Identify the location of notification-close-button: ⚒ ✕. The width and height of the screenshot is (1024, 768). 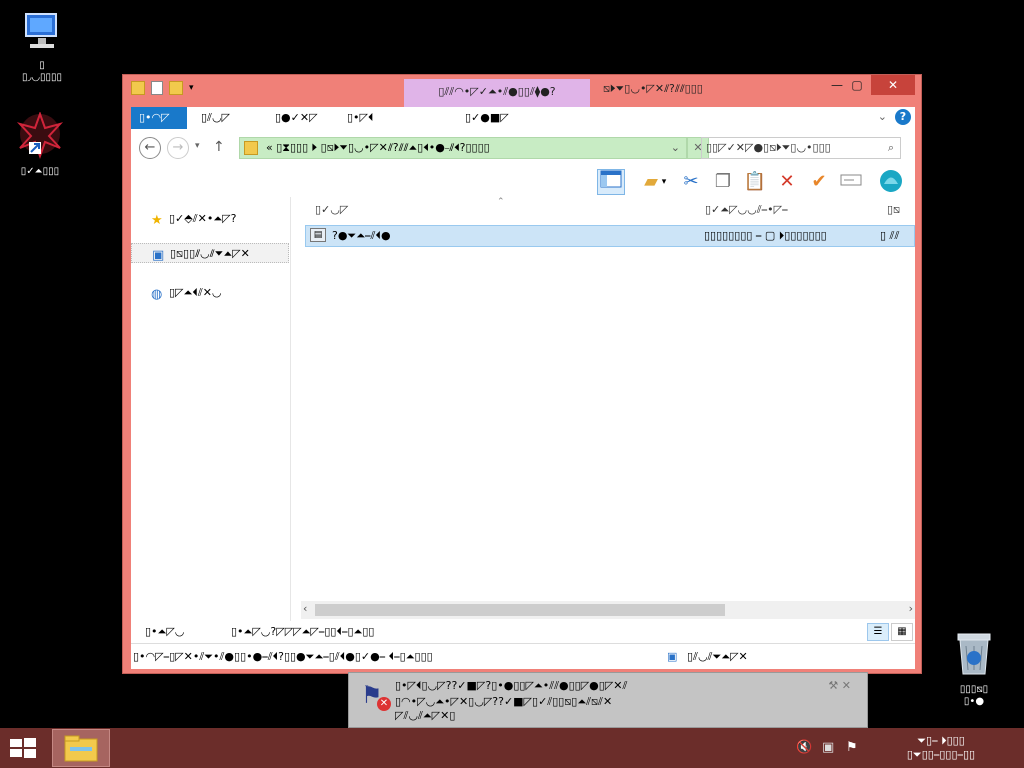
(839, 685).